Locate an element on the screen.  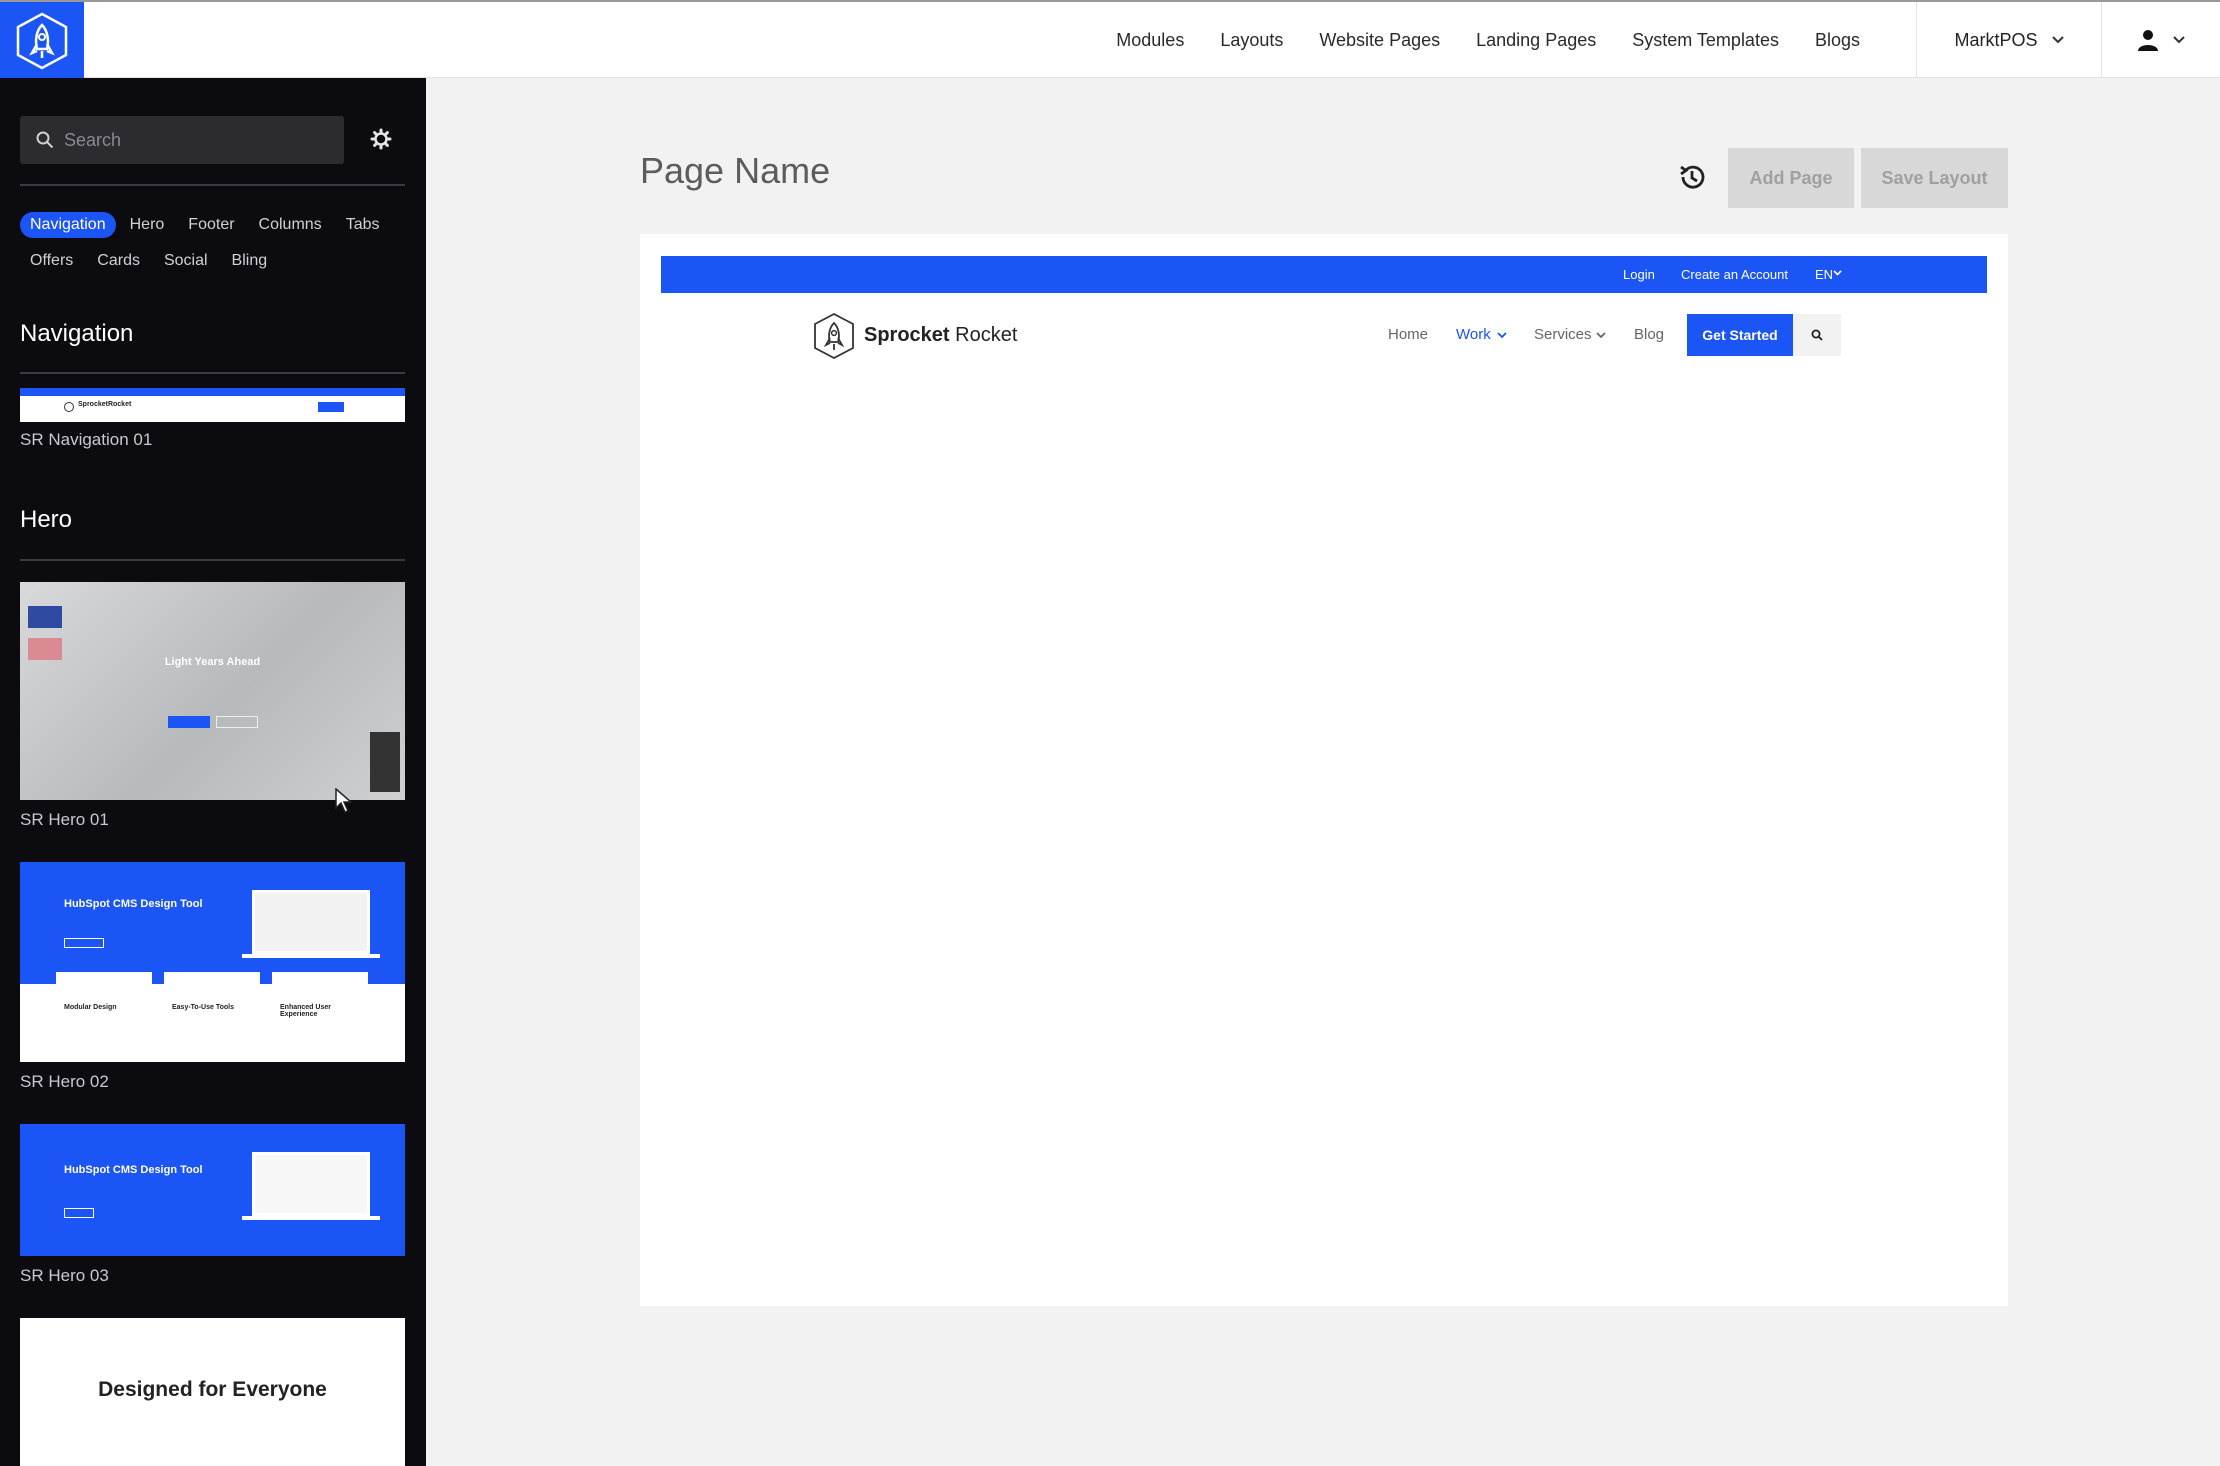
filter-bling: Bling is located at coordinates (250, 261).